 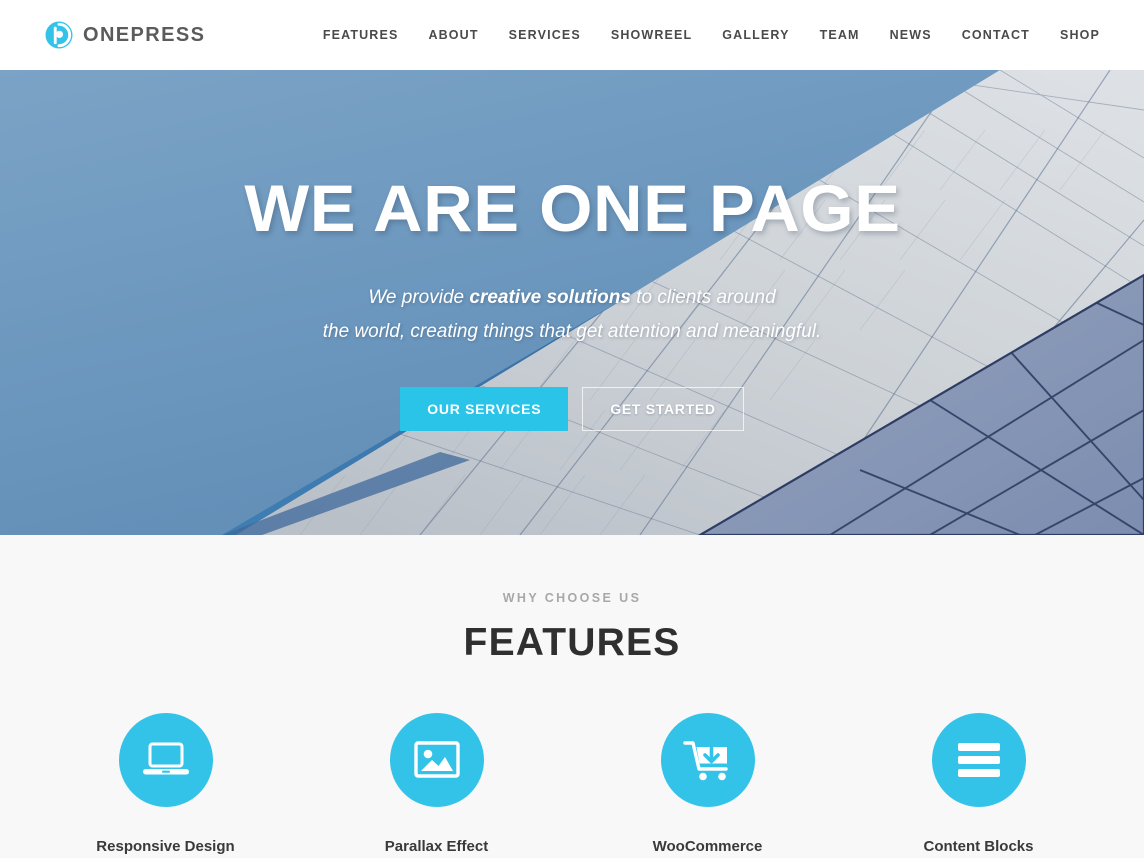 I want to click on nav-item-showreel: SHOWREEL, so click(x=651, y=35).